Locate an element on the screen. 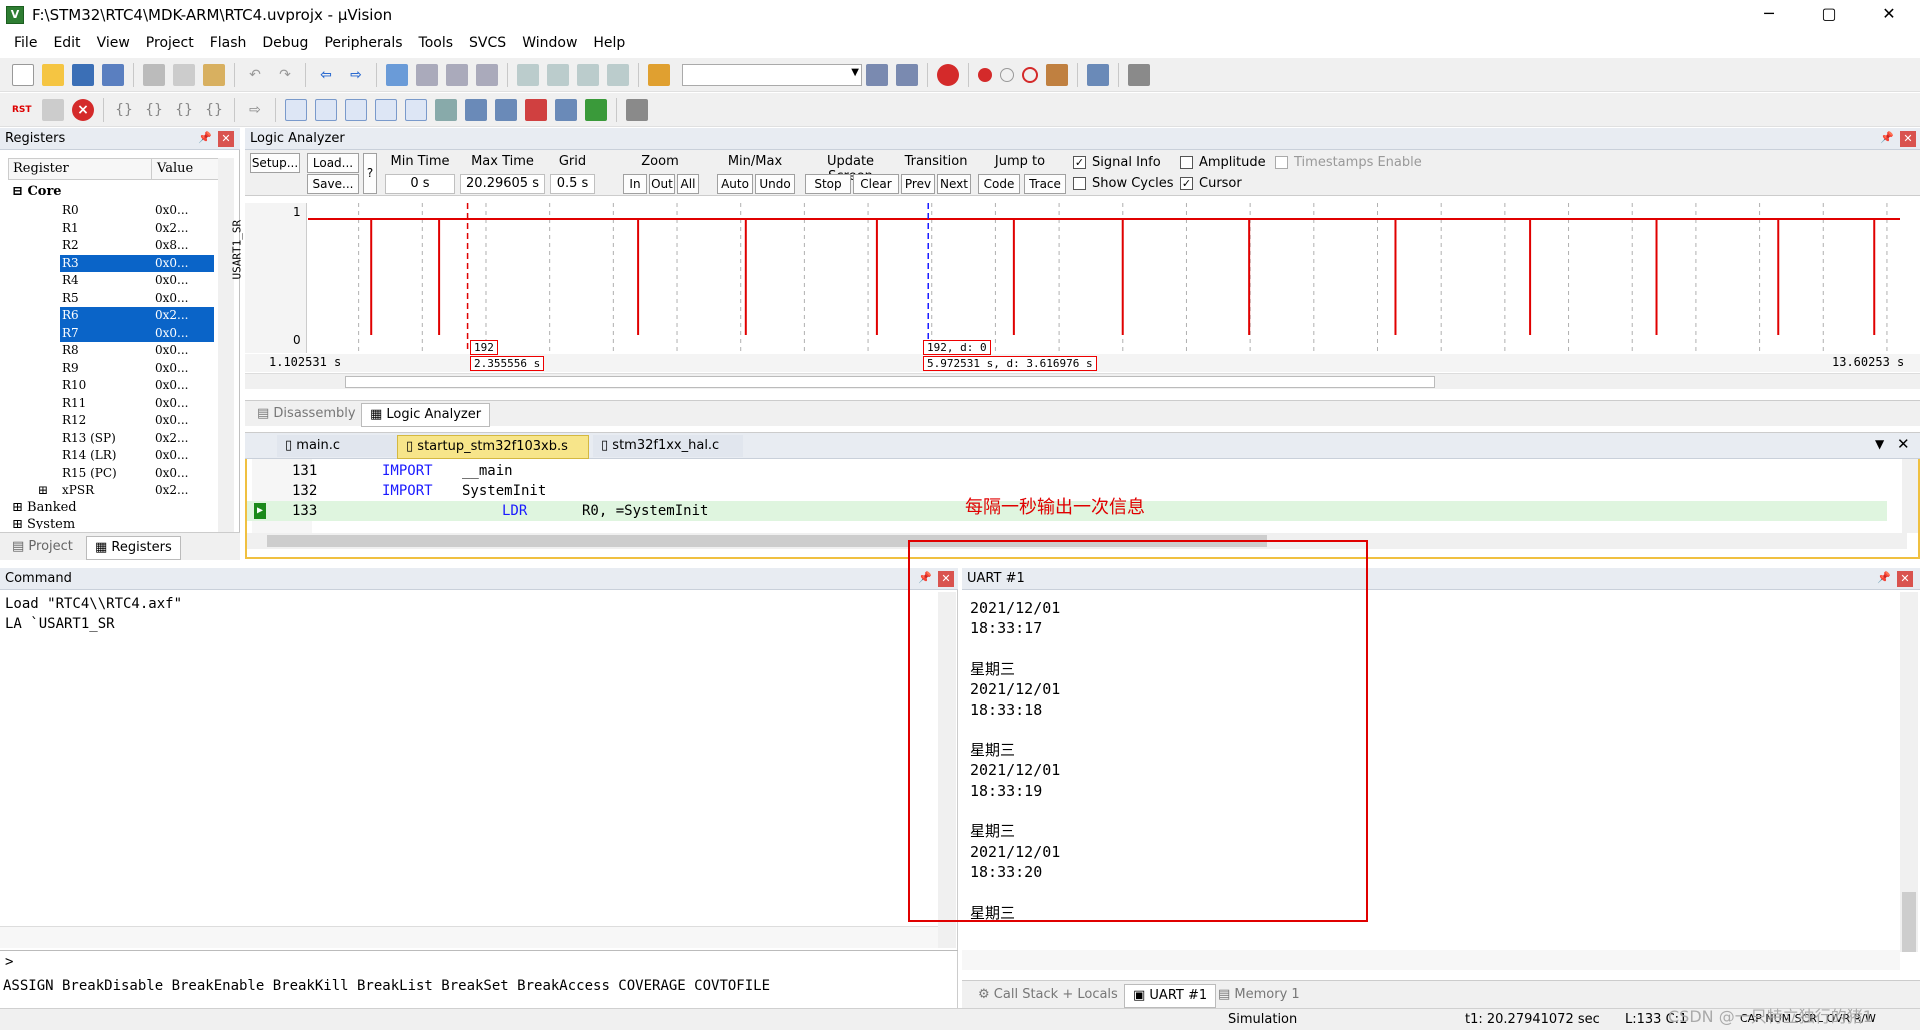  bookmark-clear-icon is located at coordinates (487, 74).